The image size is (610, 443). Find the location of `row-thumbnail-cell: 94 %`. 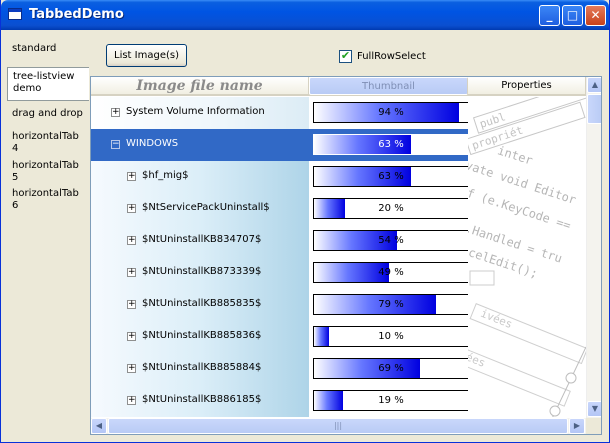

row-thumbnail-cell: 94 % is located at coordinates (389, 113).